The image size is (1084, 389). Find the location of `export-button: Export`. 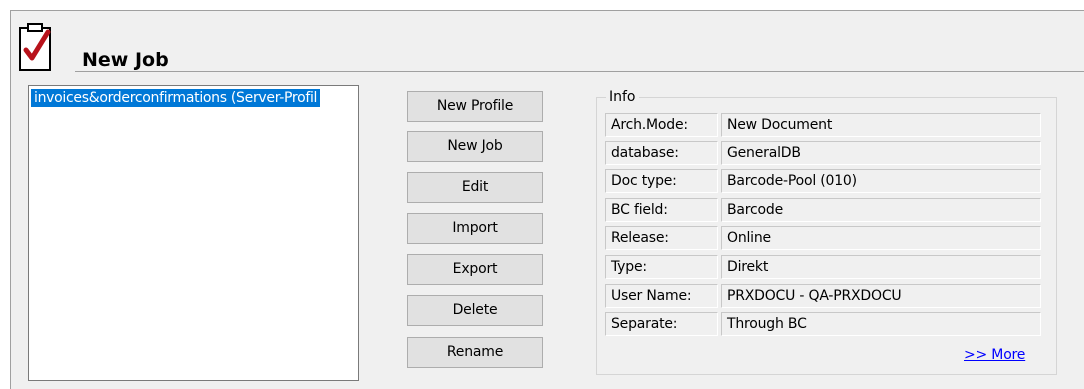

export-button: Export is located at coordinates (475, 269).